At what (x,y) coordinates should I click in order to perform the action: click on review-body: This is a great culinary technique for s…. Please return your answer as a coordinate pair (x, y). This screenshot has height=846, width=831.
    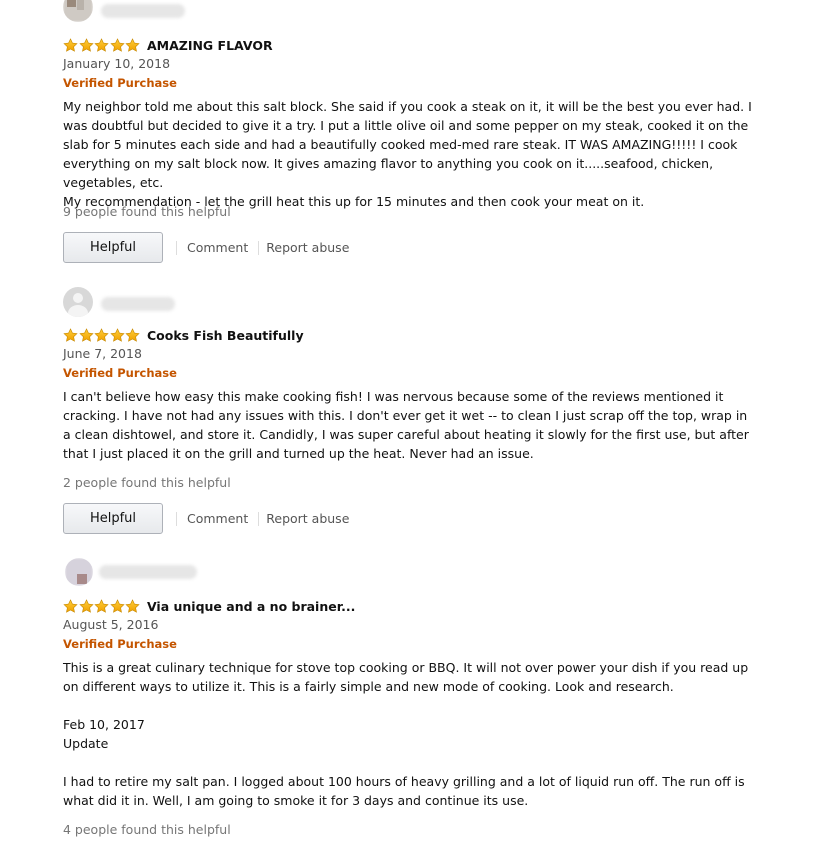
    Looking at the image, I should click on (406, 734).